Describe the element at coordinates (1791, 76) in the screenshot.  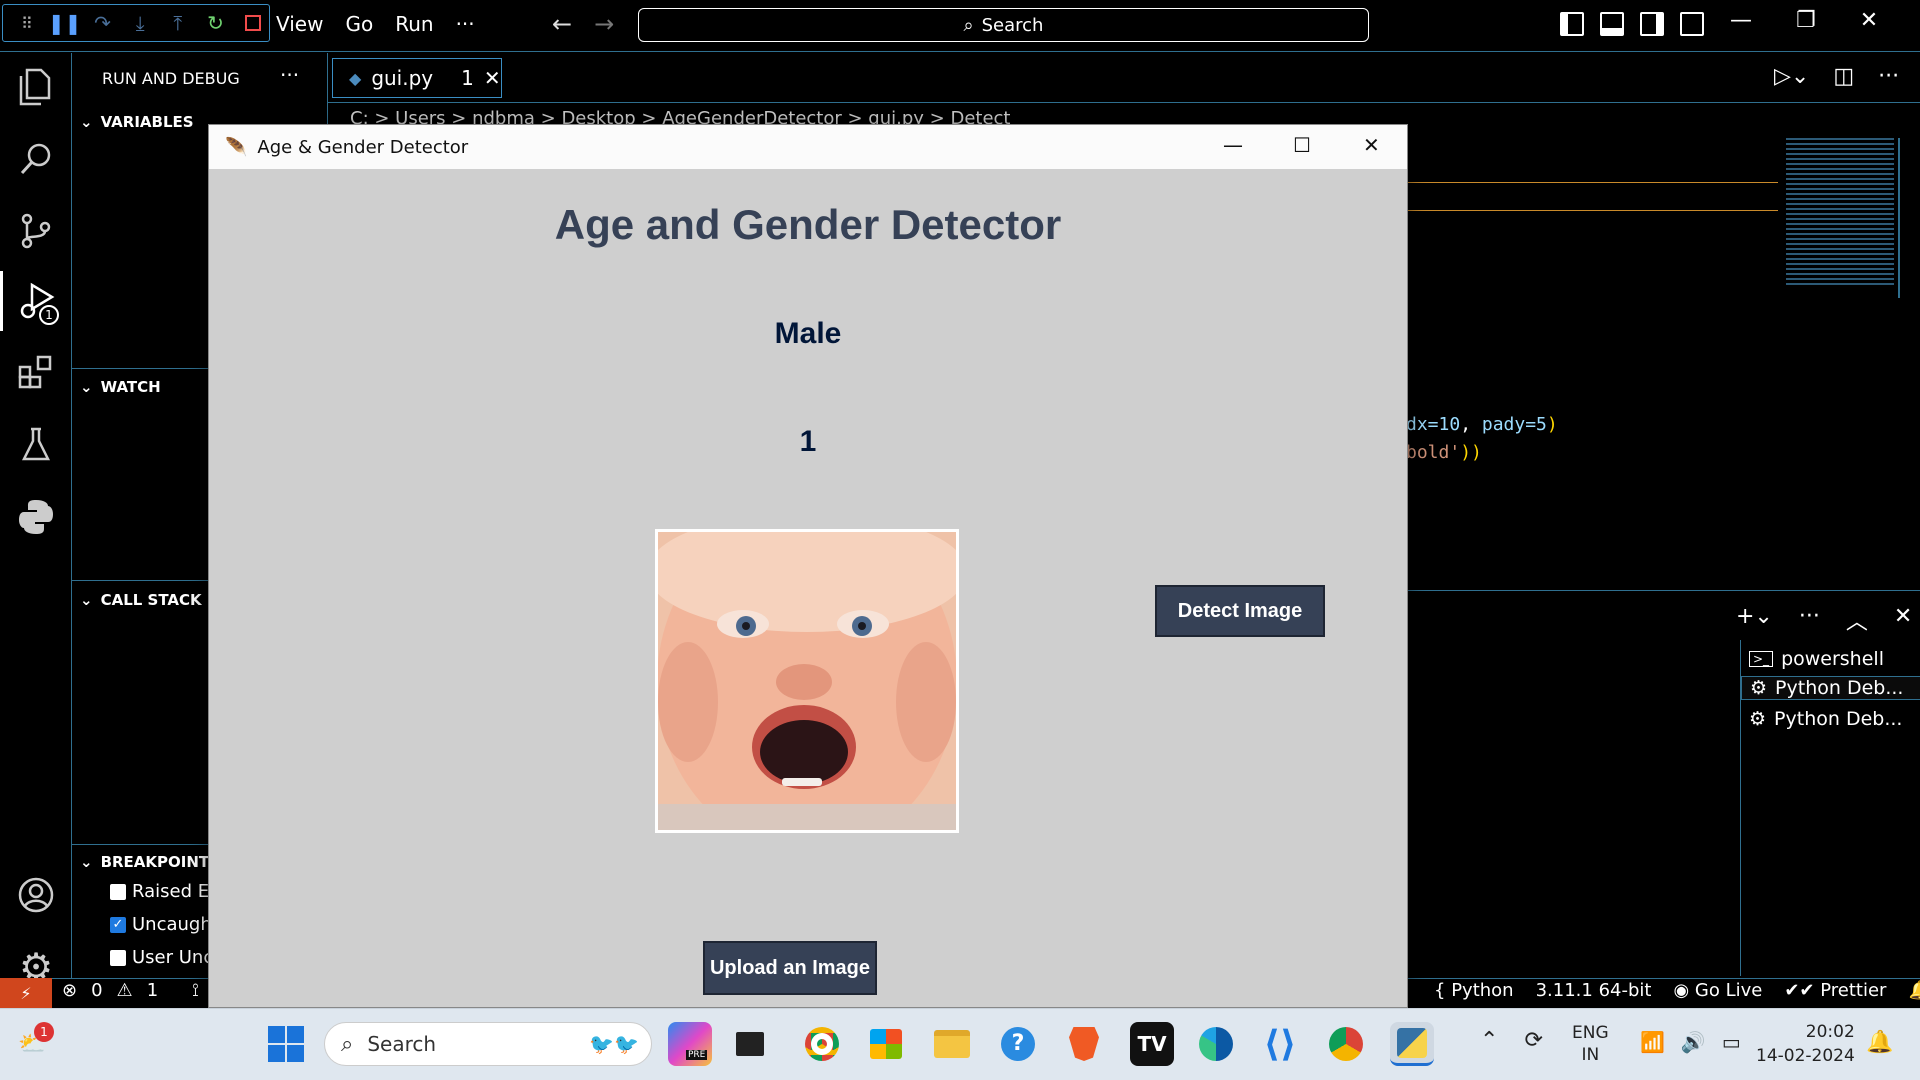
I see `run-file-icon: ▷⌄` at that location.